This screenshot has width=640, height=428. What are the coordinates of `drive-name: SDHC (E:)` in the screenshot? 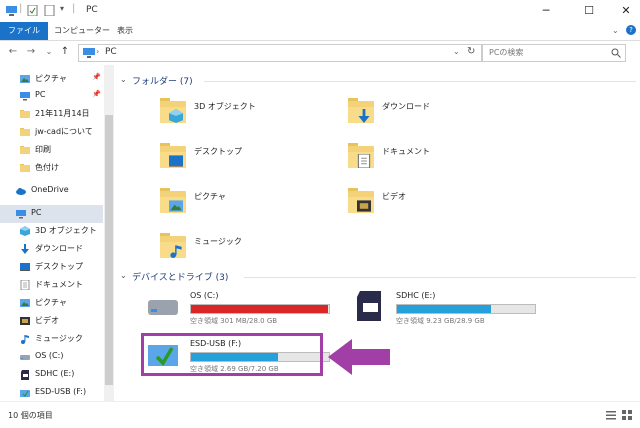 It's located at (416, 295).